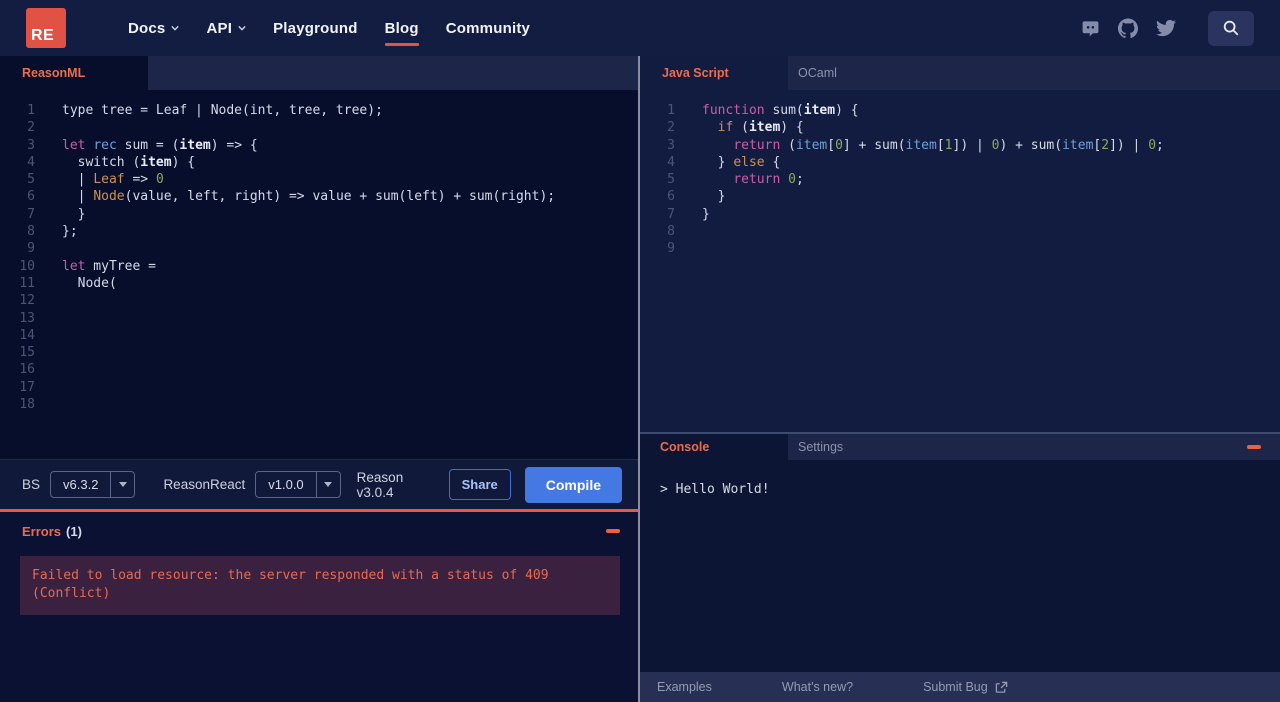 The image size is (1280, 702). Describe the element at coordinates (95, 180) in the screenshot. I see `code-line: 5 | Leaf => 0` at that location.